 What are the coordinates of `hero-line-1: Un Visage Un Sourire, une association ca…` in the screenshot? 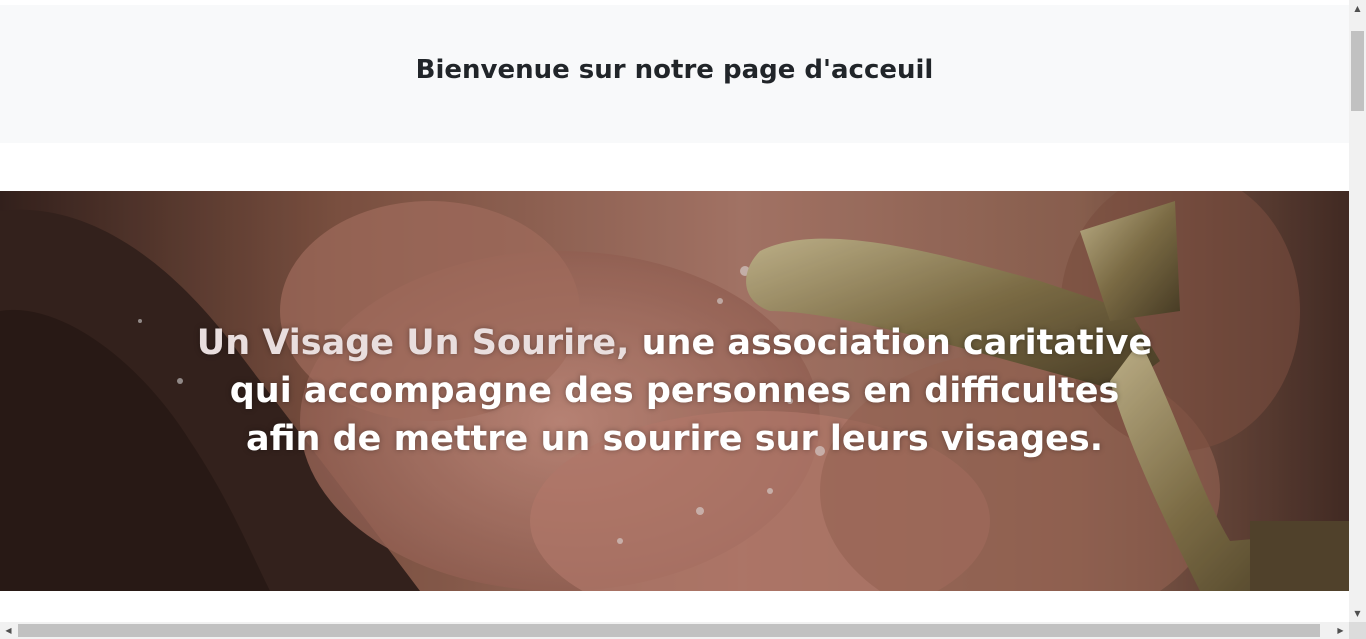 It's located at (674, 343).